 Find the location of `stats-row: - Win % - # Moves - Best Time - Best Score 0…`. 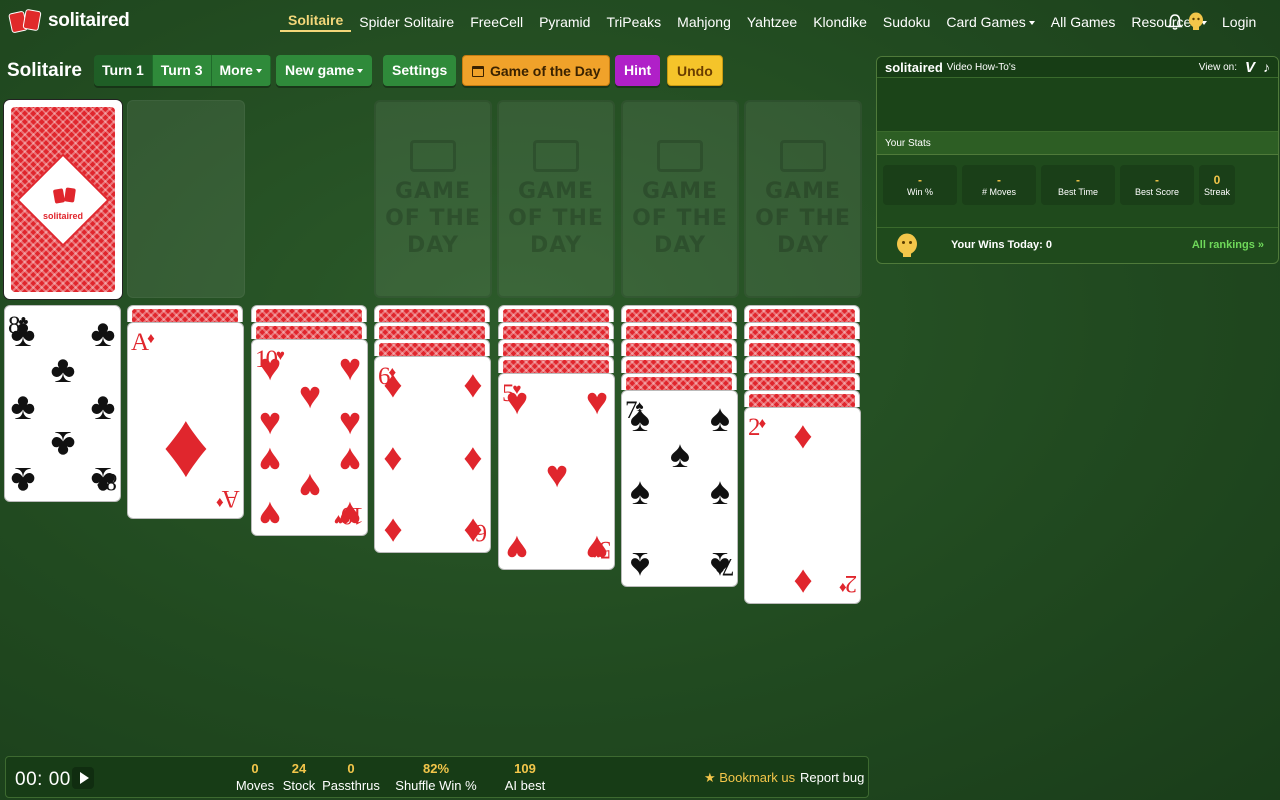

stats-row: - Win % - # Moves - Best Time - Best Score 0… is located at coordinates (1077, 180).